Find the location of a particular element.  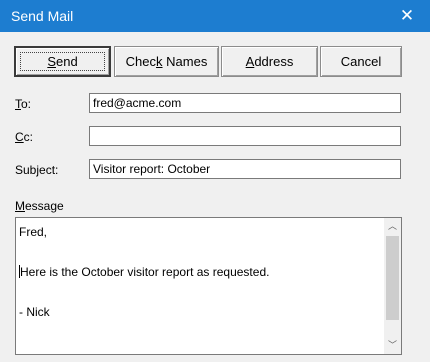

check-names-button: Check Names is located at coordinates (166, 61).